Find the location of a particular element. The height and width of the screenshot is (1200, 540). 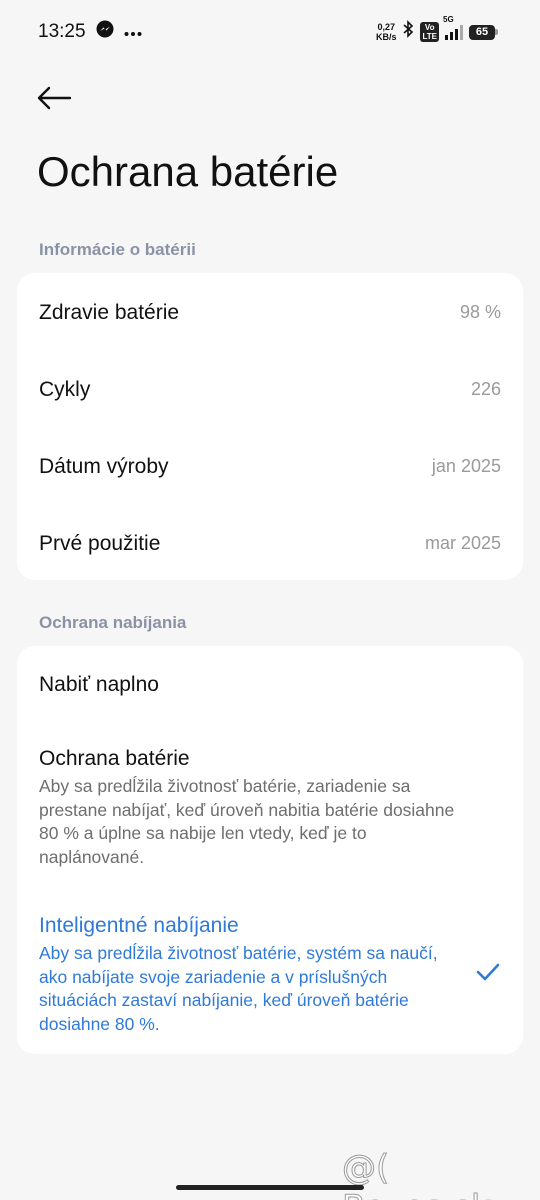

row-battery-health: Zdravie batérie 98 % is located at coordinates (270, 312).